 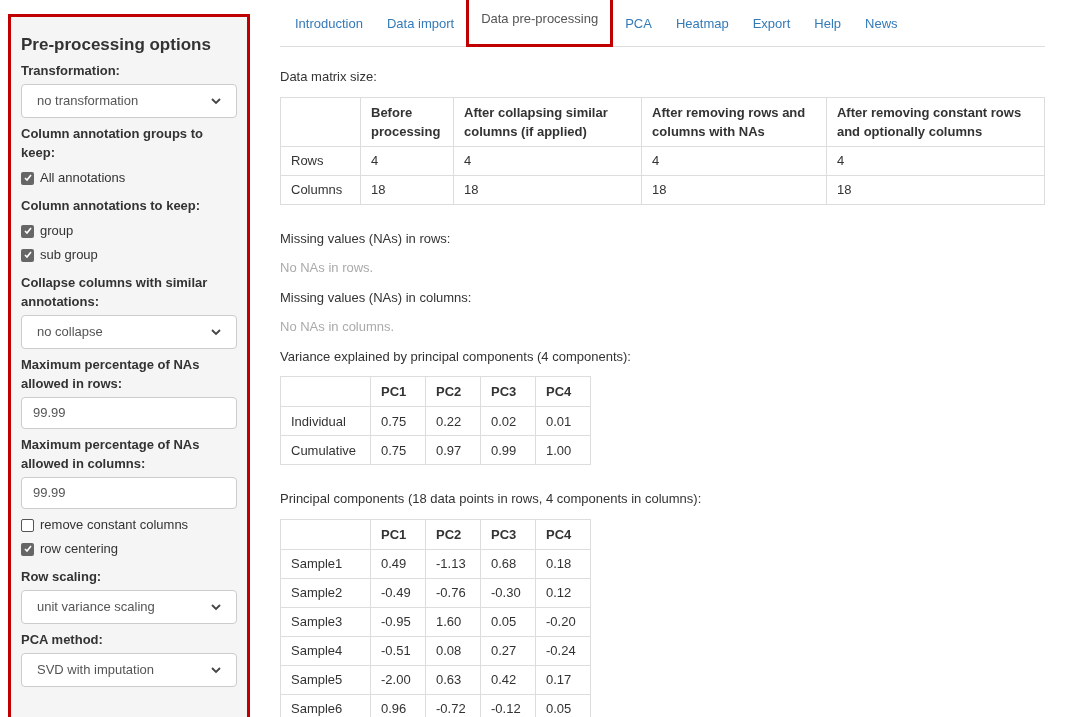 What do you see at coordinates (129, 101) in the screenshot?
I see `dropdown: no transformation` at bounding box center [129, 101].